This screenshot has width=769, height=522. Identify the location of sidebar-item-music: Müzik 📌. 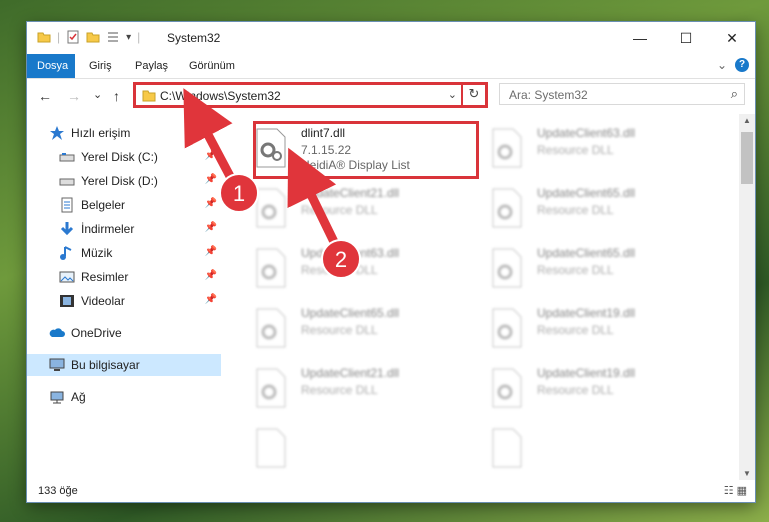
(124, 253).